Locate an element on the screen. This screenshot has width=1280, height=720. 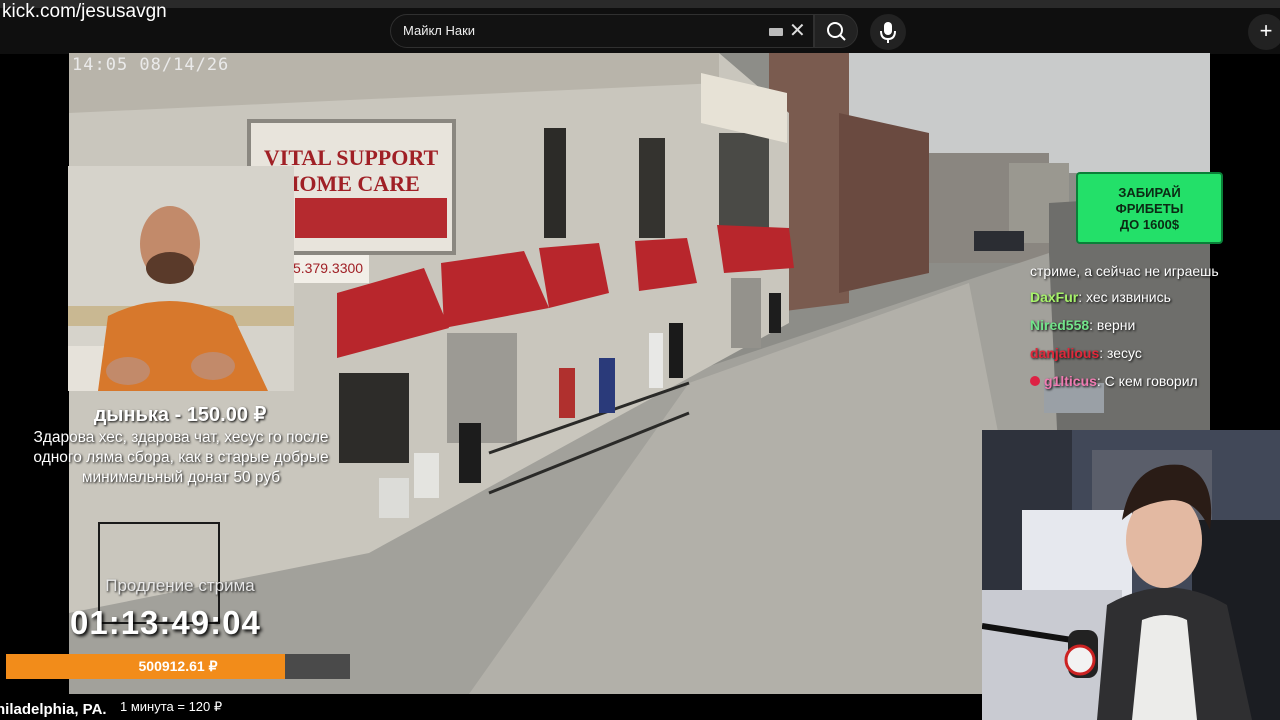
chat-username: danjalious is located at coordinates (1064, 353).